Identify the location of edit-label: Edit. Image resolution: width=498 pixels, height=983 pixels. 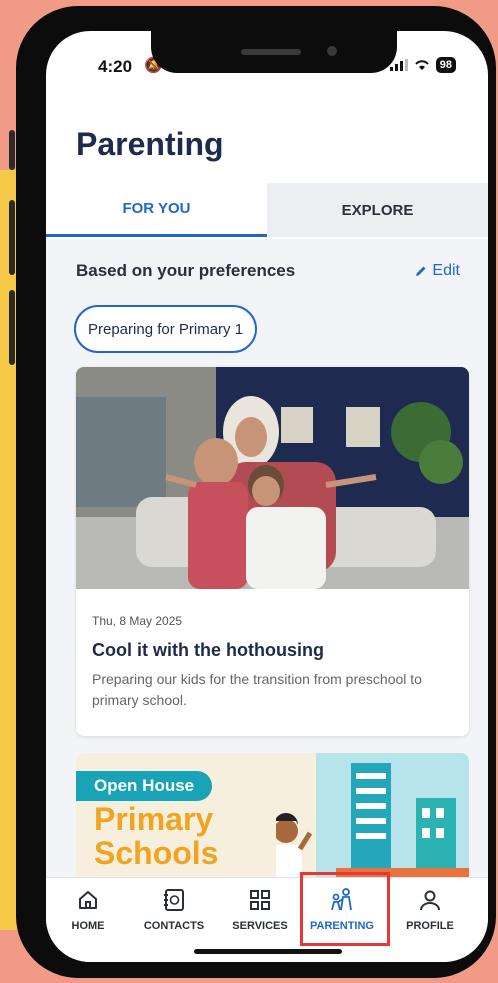
(446, 270).